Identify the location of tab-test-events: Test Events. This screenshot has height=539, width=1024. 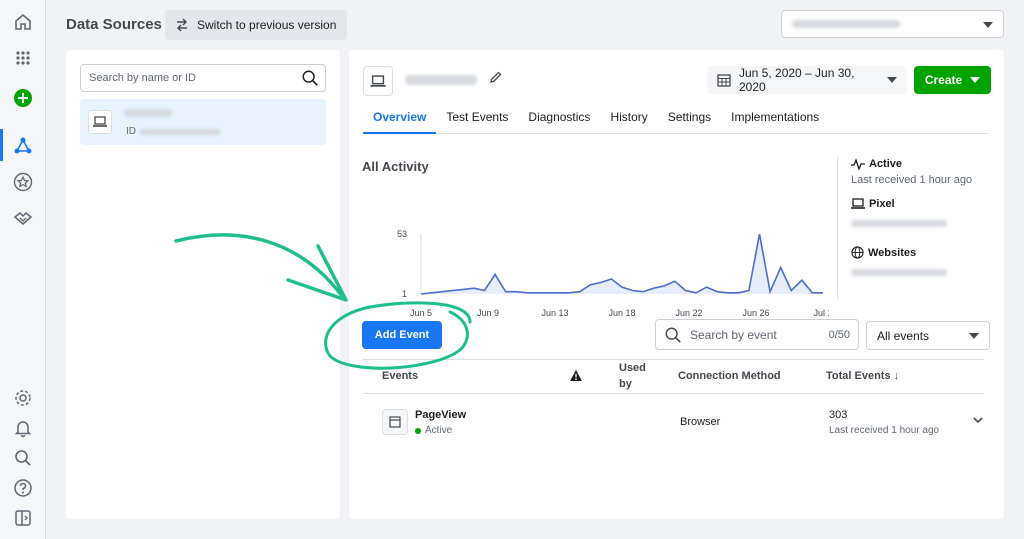
(477, 120).